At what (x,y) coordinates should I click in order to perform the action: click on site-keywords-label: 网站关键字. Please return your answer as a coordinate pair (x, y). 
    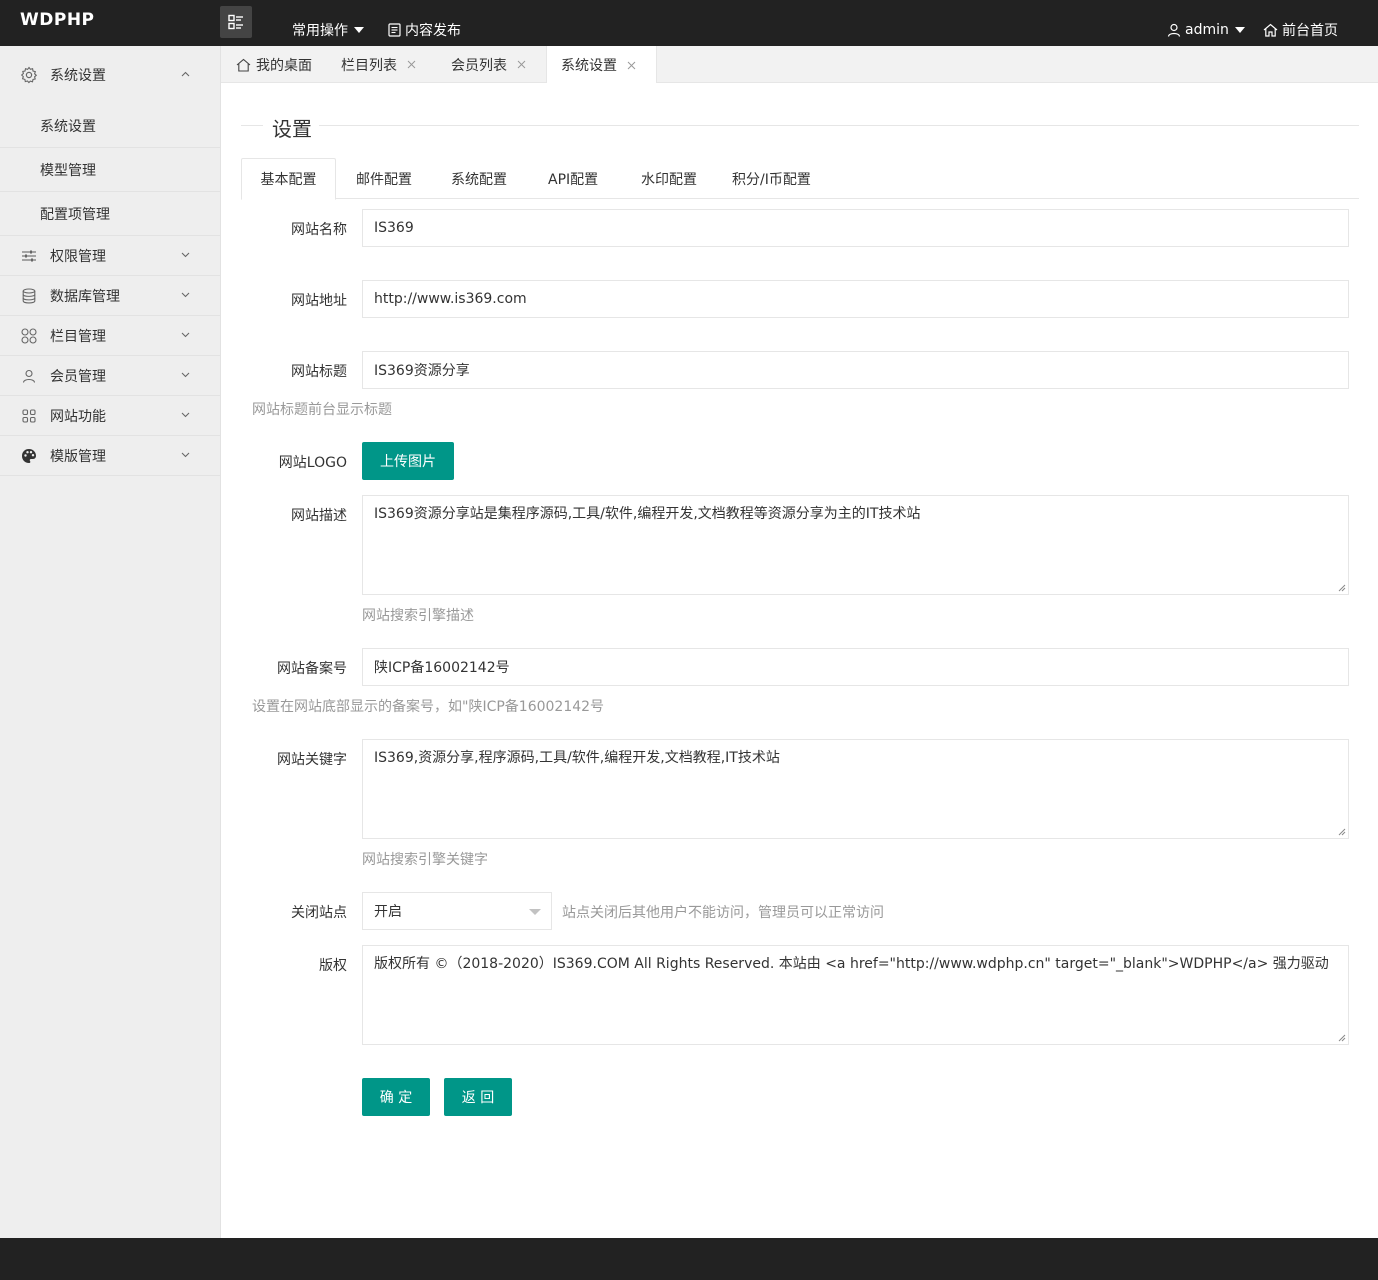
    Looking at the image, I should click on (312, 760).